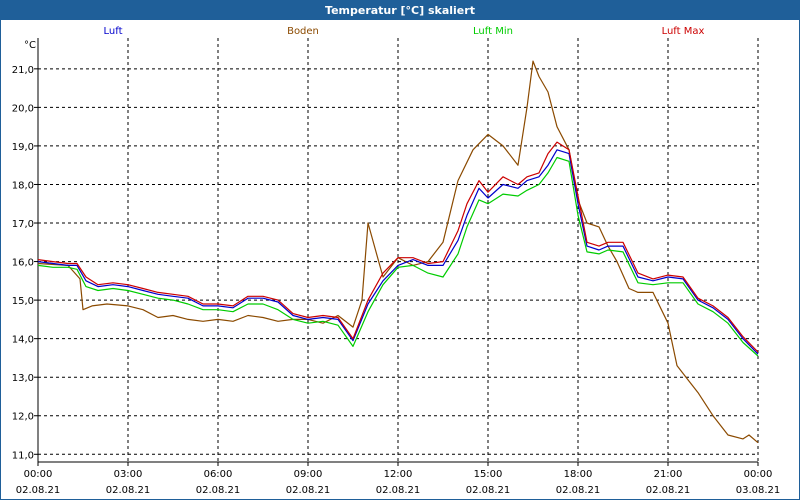  I want to click on y-tick-label: 11,0, so click(23, 455).